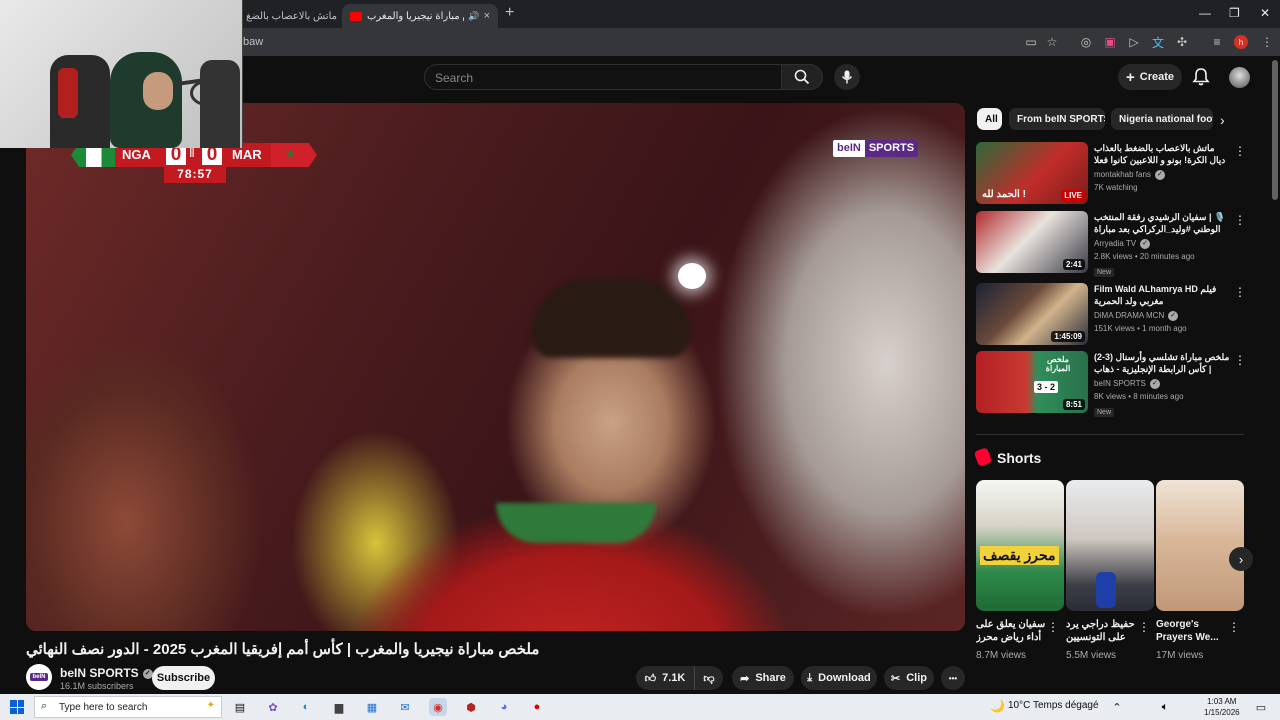 This screenshot has width=1280, height=720. Describe the element at coordinates (603, 77) in the screenshot. I see `search-input: Search` at that location.